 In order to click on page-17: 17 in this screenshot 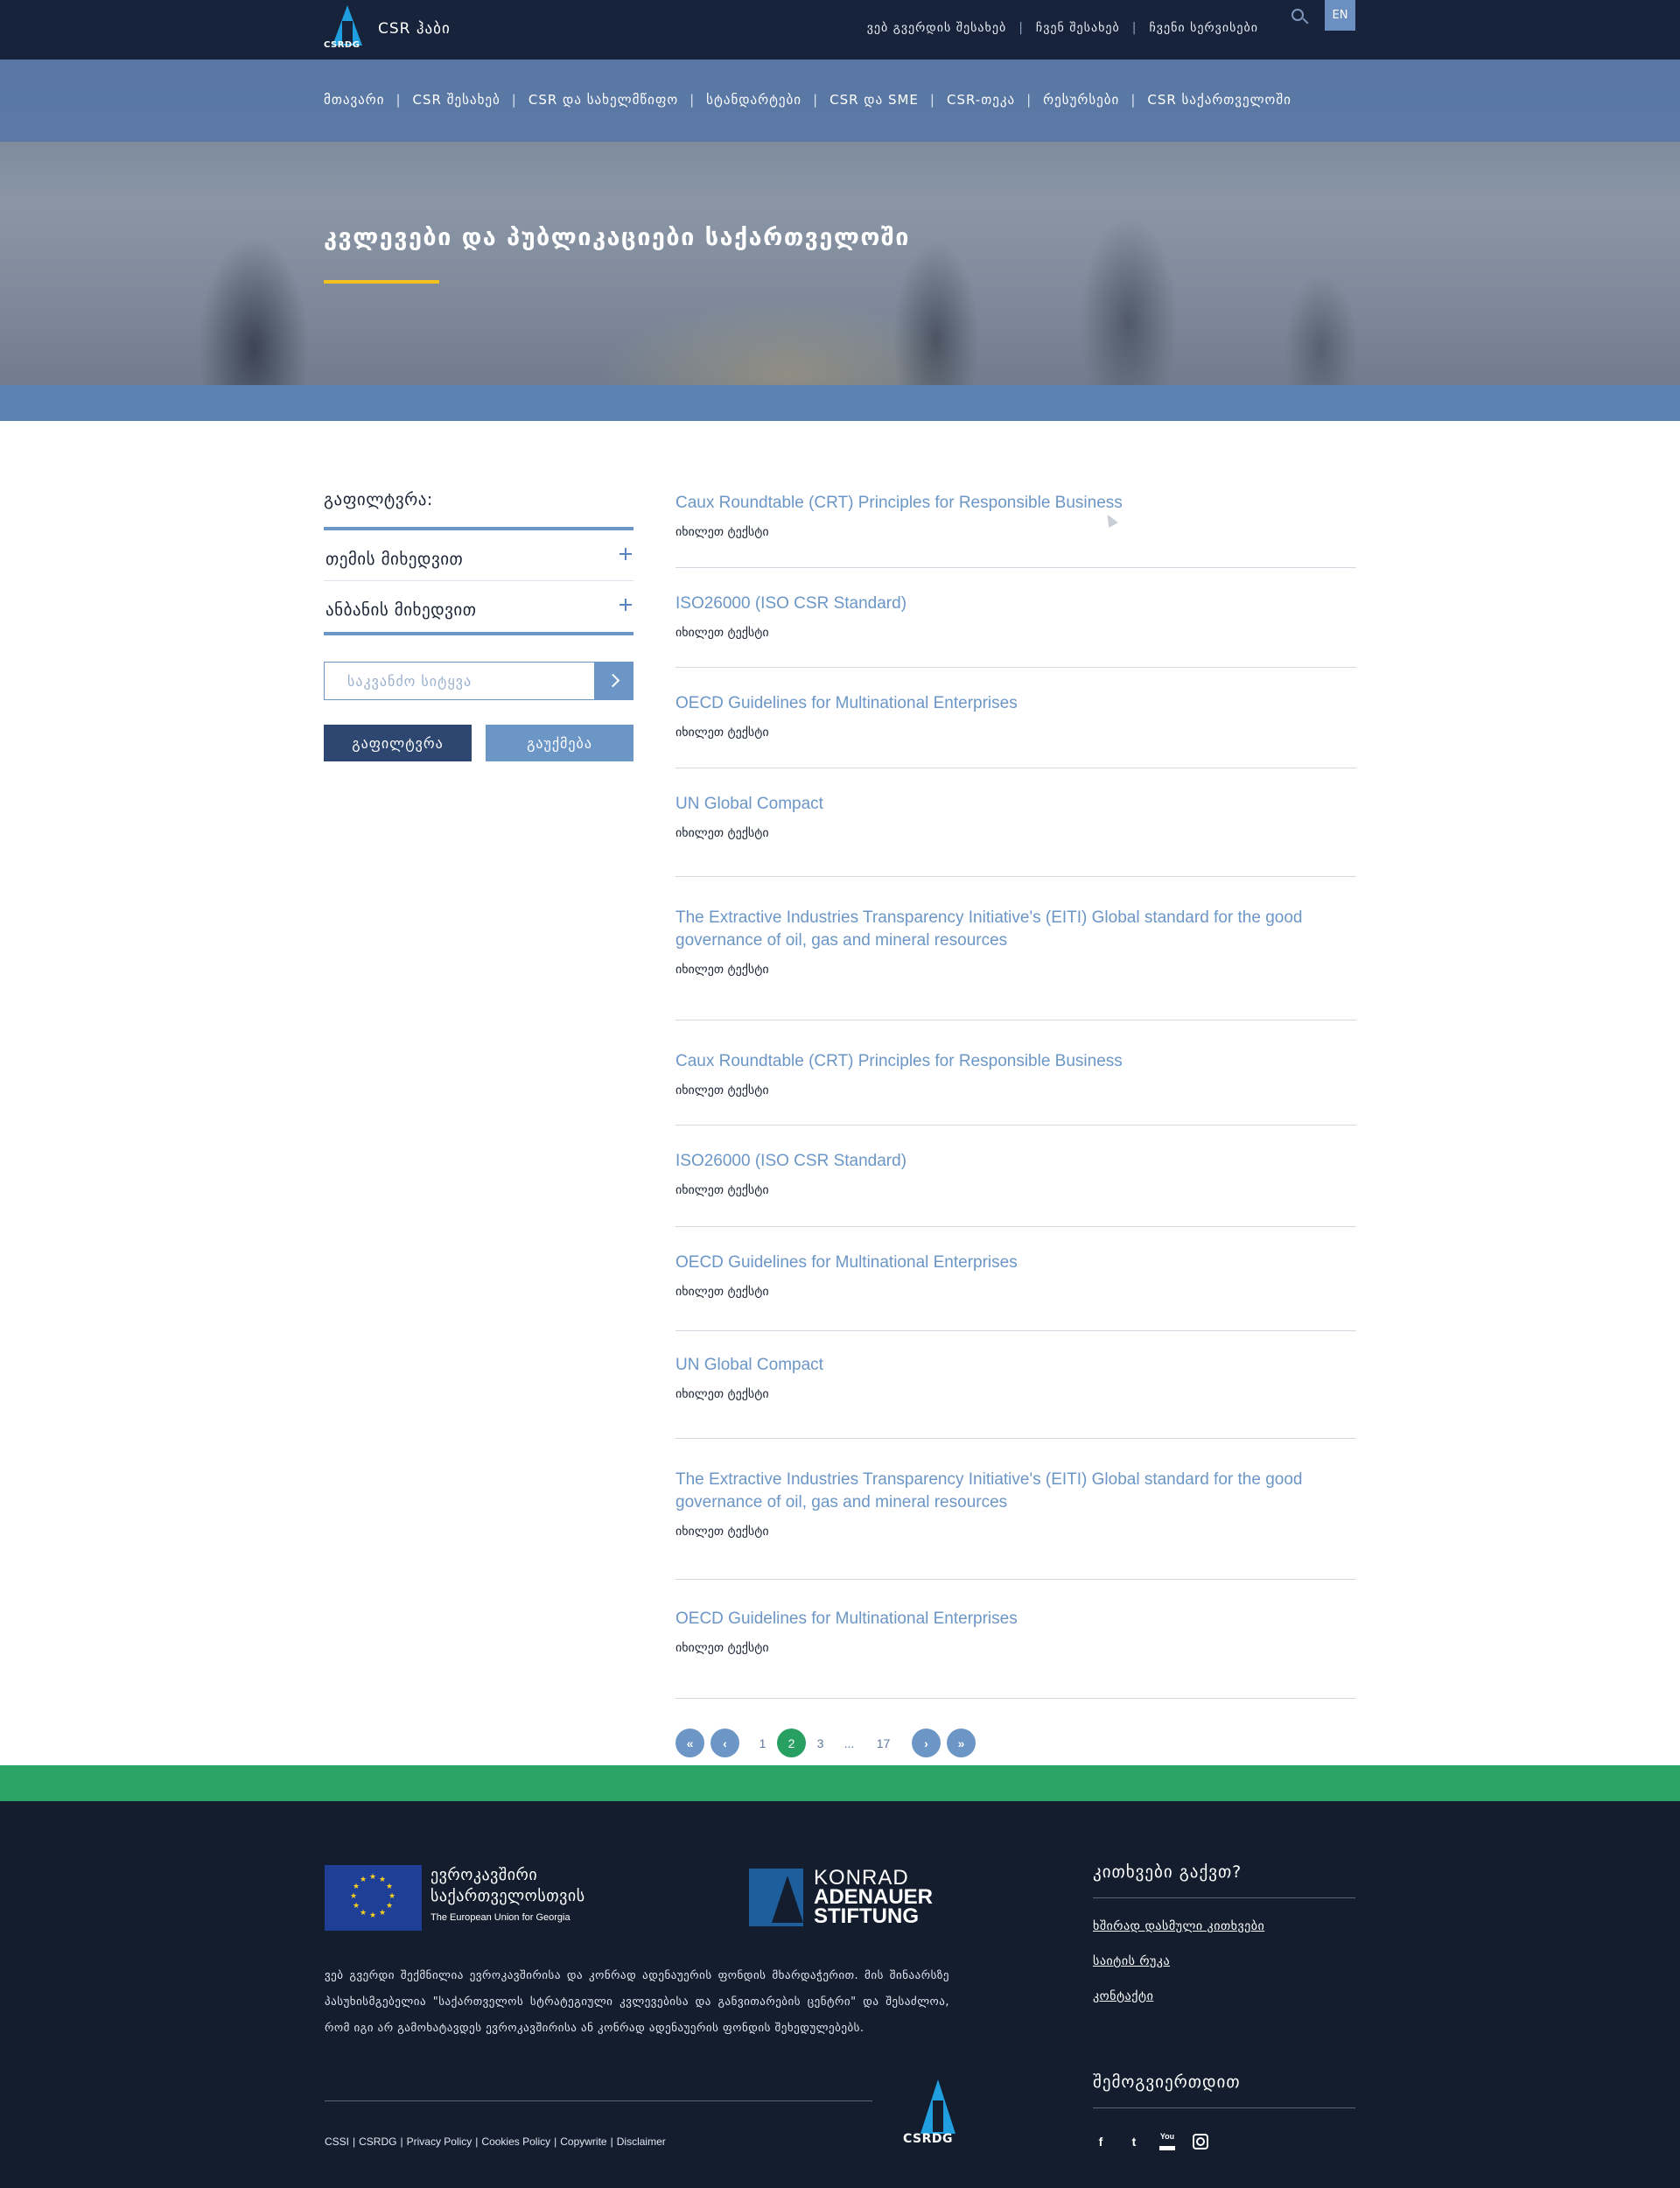, I will do `click(883, 1743)`.